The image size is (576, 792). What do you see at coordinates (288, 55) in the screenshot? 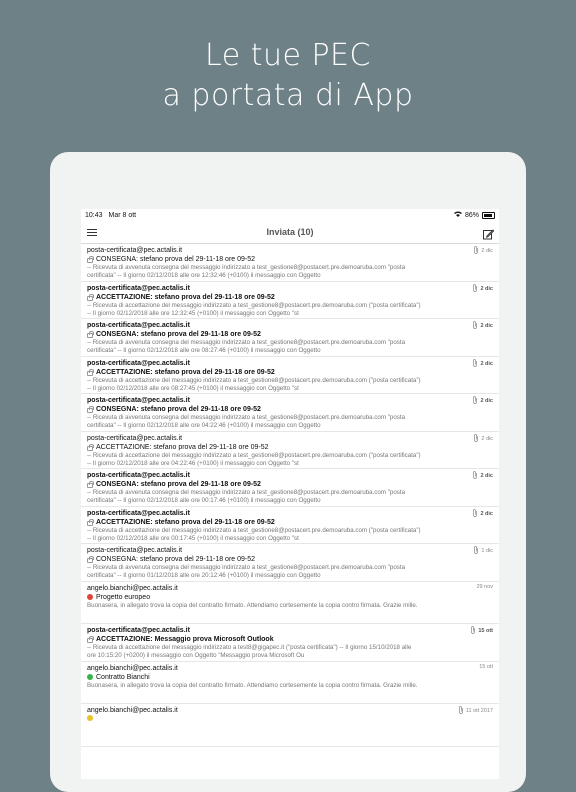
I see `headline-line1: Le tue PEC` at bounding box center [288, 55].